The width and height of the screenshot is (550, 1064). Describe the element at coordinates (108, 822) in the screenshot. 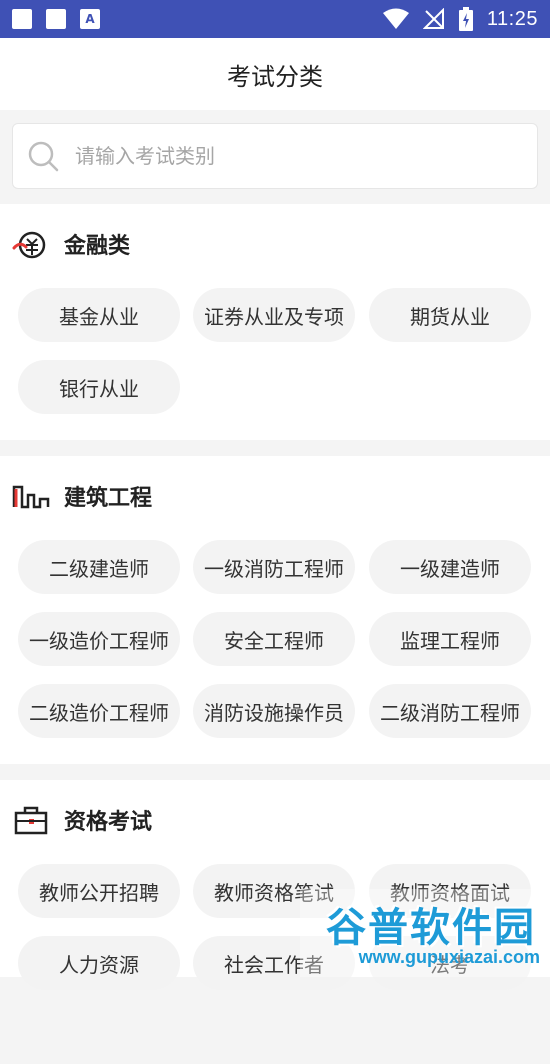

I see `section-title: 资格考试` at that location.